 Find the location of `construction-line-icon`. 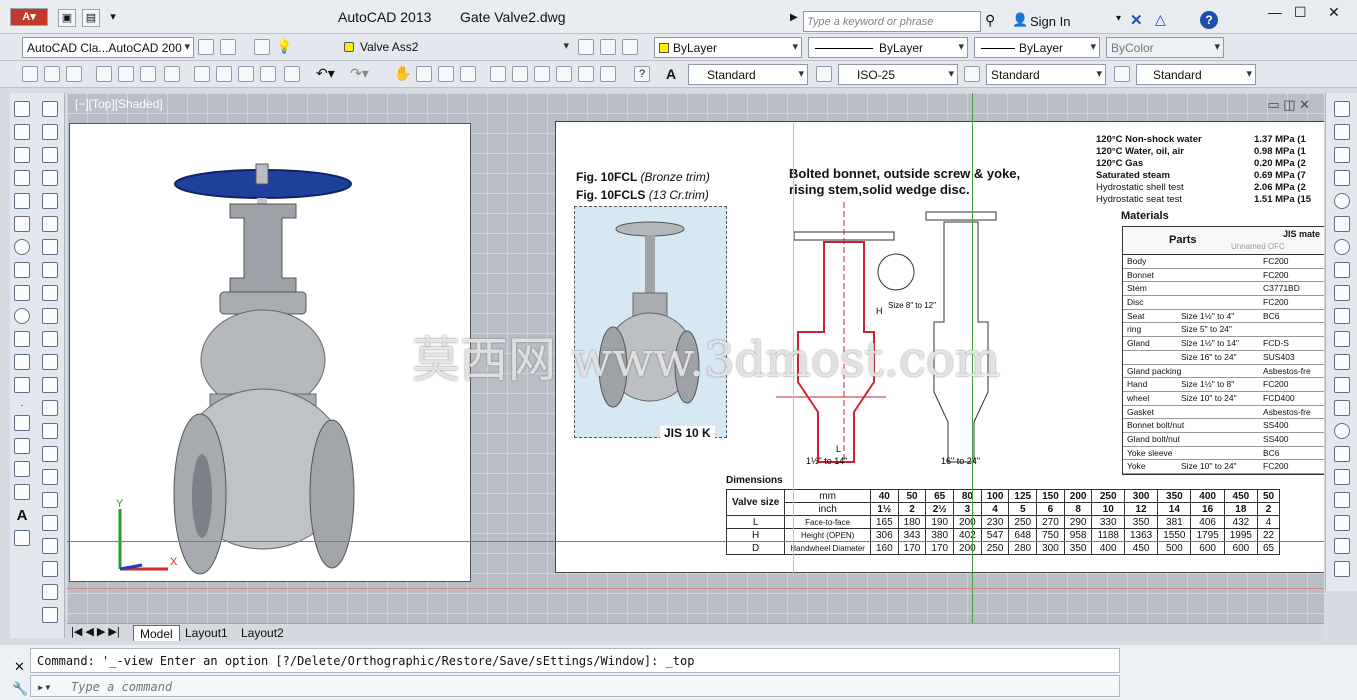

construction-line-icon is located at coordinates (22, 132).